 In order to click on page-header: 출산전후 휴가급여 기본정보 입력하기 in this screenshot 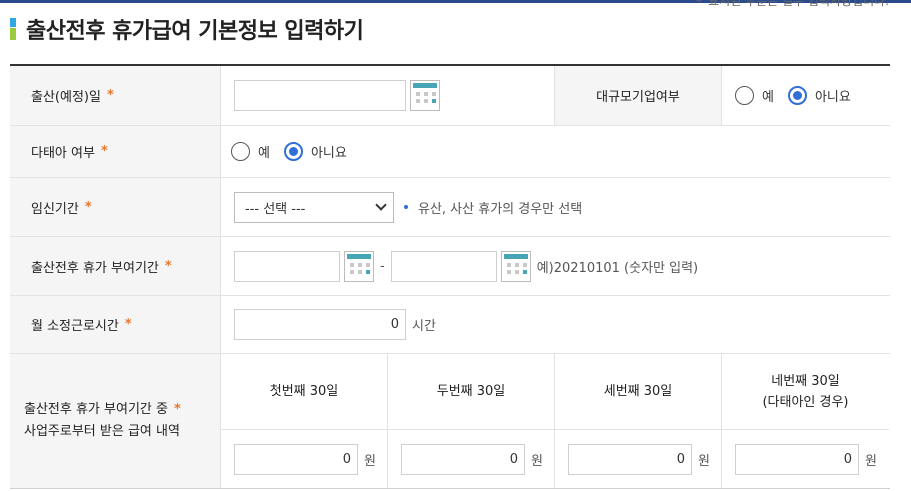, I will do `click(187, 29)`.